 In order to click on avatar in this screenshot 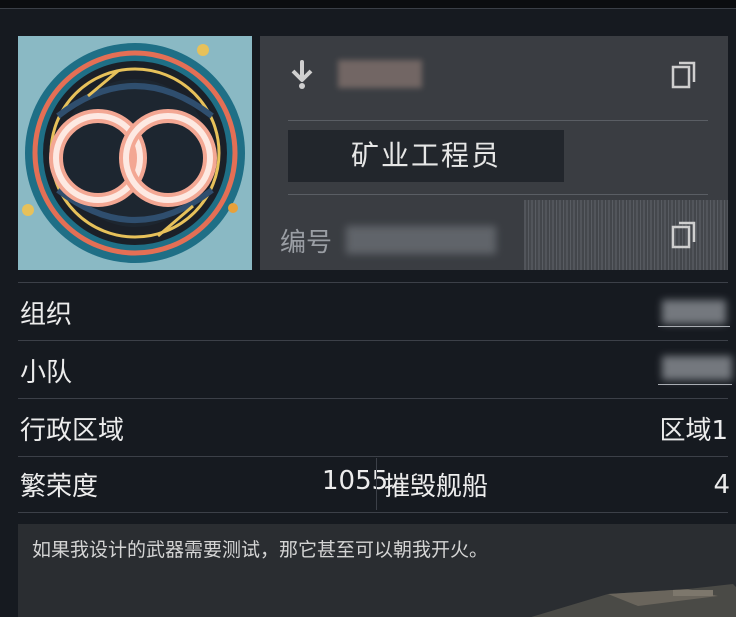, I will do `click(135, 153)`.